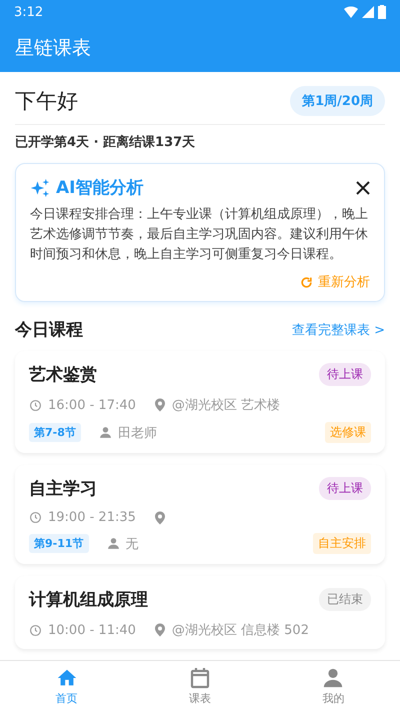 Image resolution: width=400 pixels, height=712 pixels. I want to click on course-time: 16:00 - 17:40, so click(92, 405).